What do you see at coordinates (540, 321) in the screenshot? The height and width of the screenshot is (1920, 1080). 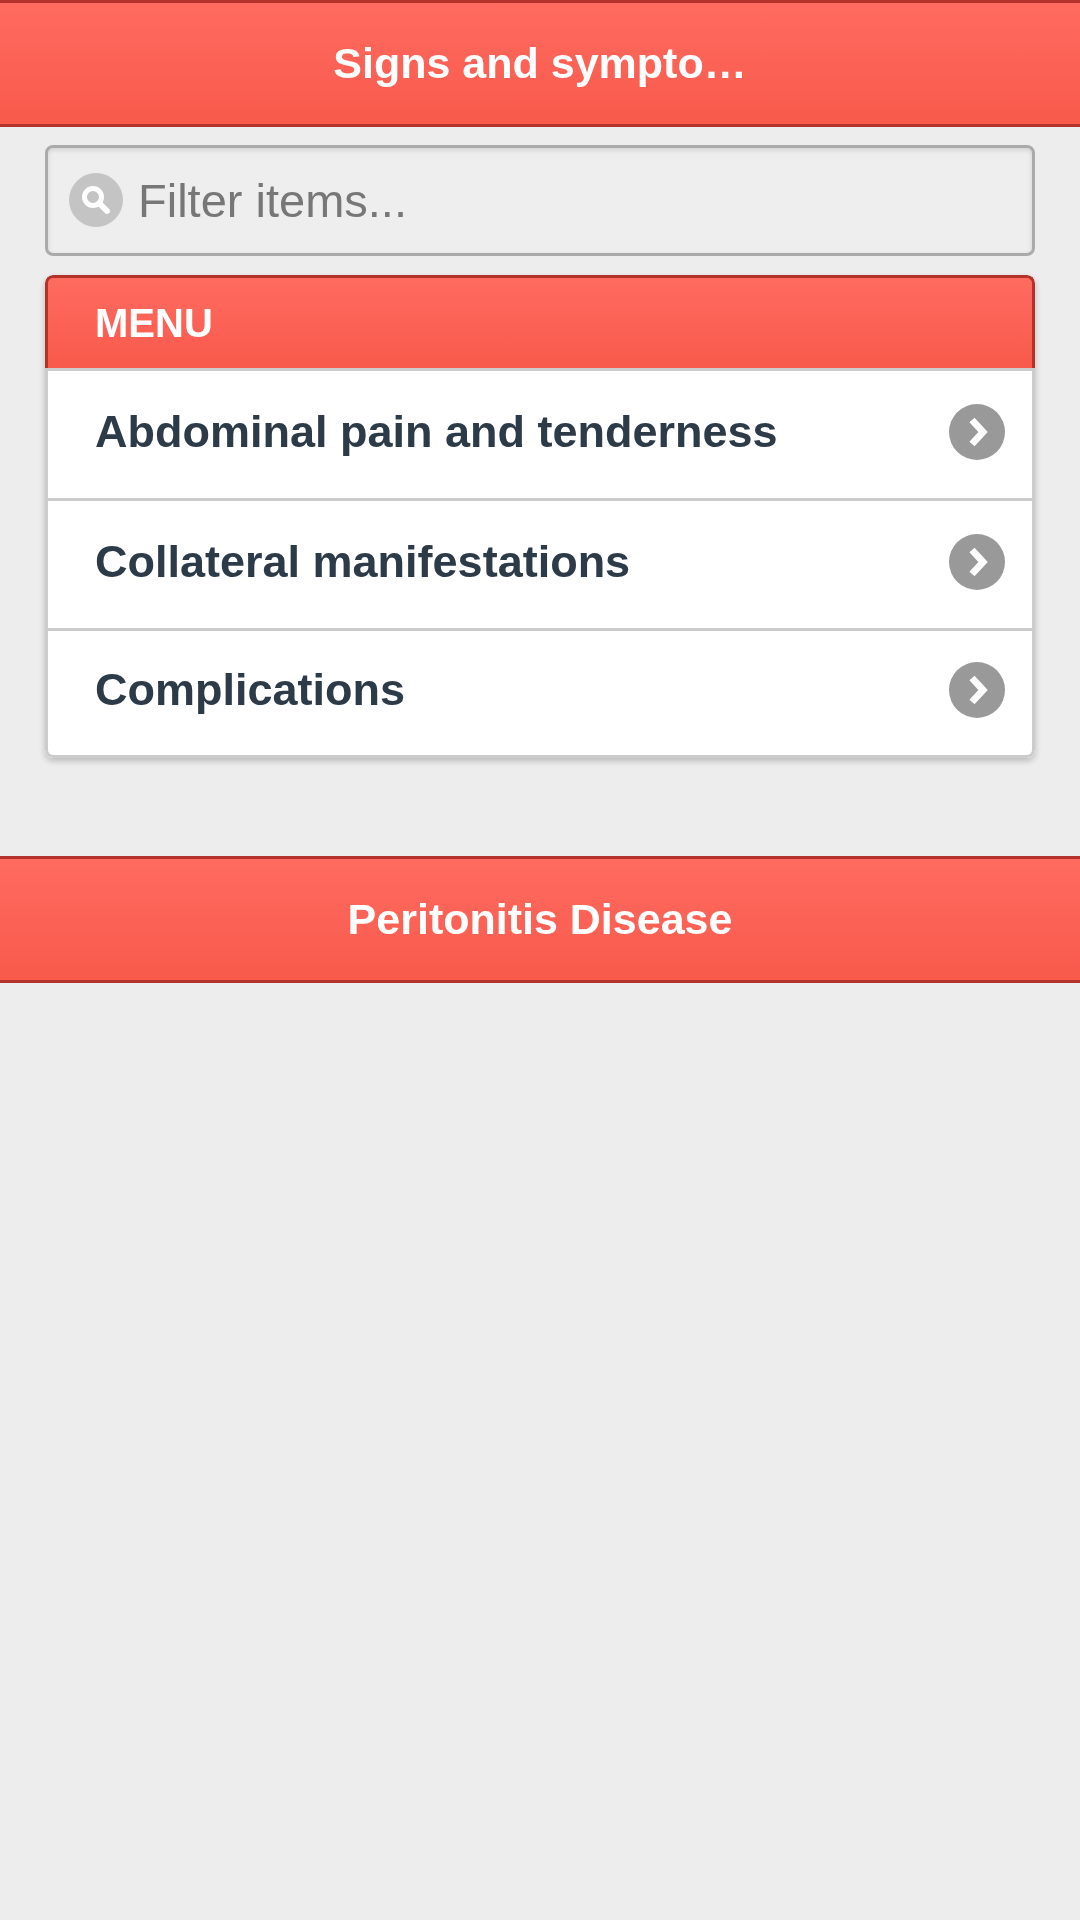 I see `menu-header: MENU` at bounding box center [540, 321].